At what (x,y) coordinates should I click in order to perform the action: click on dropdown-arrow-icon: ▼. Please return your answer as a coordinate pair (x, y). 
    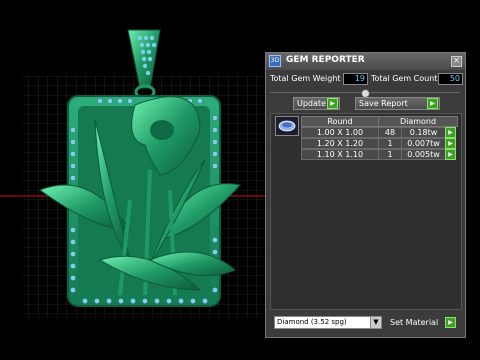
    Looking at the image, I should click on (375, 322).